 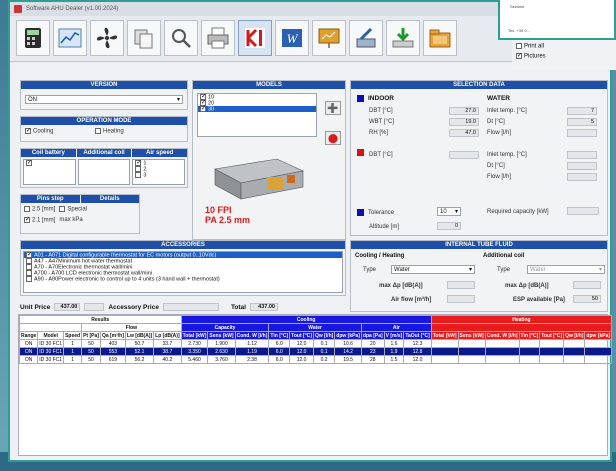 I want to click on column-header: Qw [l/h], so click(x=324, y=335).